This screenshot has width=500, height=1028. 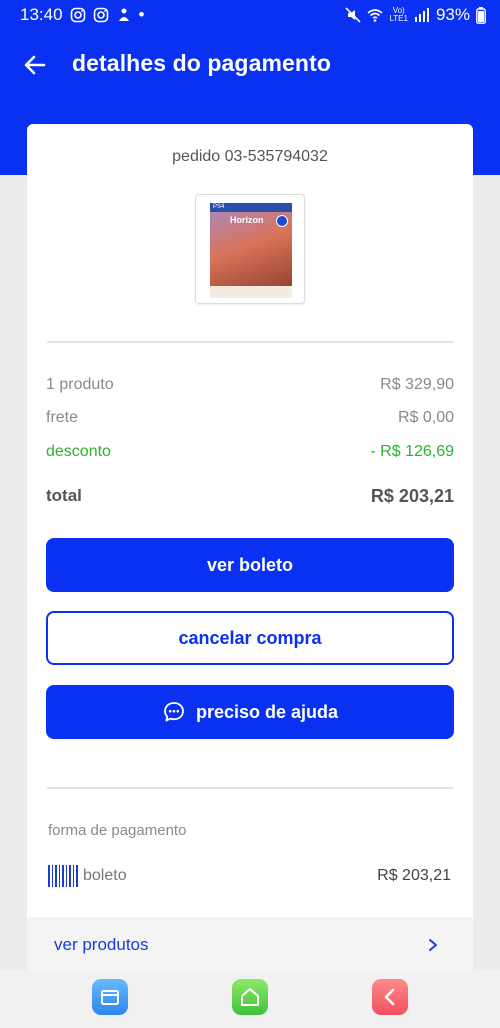 I want to click on summary-row-total: total R$ 203,21, so click(x=250, y=497).